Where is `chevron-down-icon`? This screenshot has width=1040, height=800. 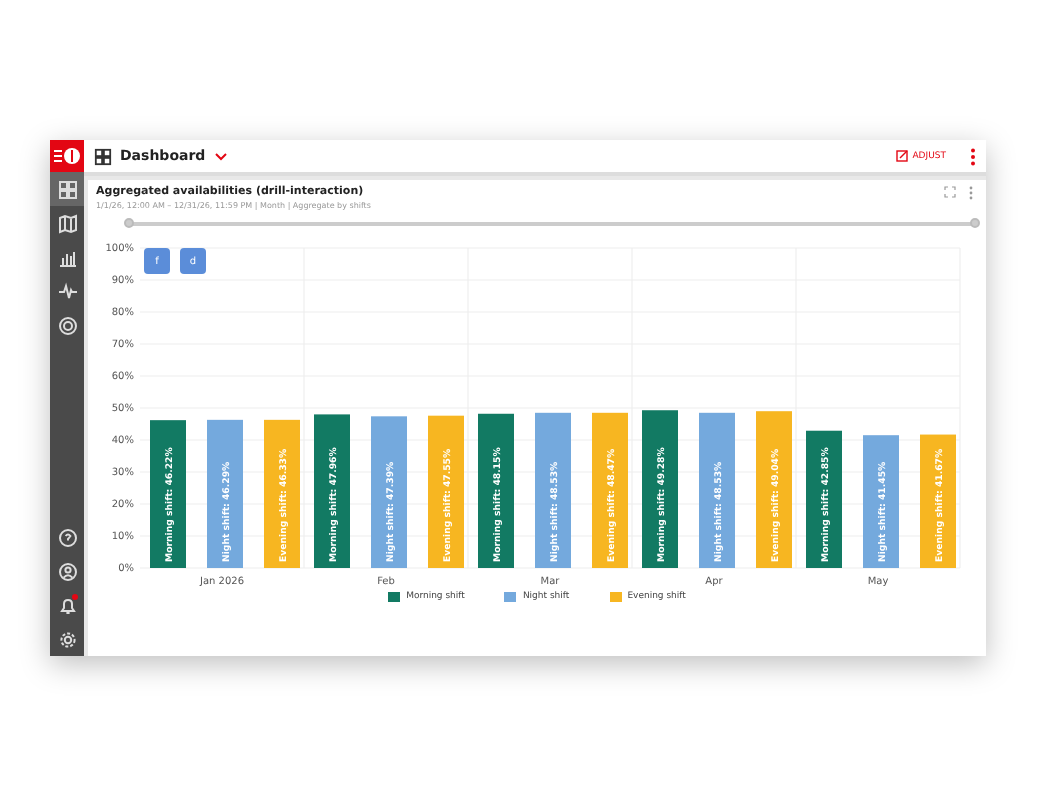
chevron-down-icon is located at coordinates (220, 156).